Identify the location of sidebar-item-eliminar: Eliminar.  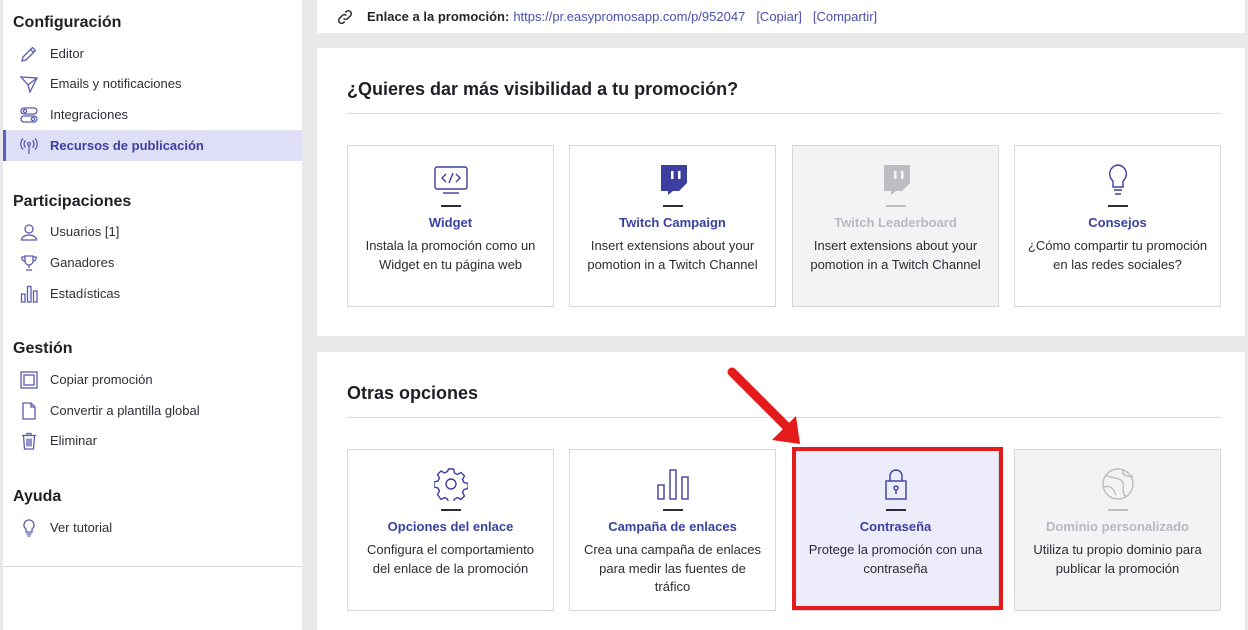
(152, 440).